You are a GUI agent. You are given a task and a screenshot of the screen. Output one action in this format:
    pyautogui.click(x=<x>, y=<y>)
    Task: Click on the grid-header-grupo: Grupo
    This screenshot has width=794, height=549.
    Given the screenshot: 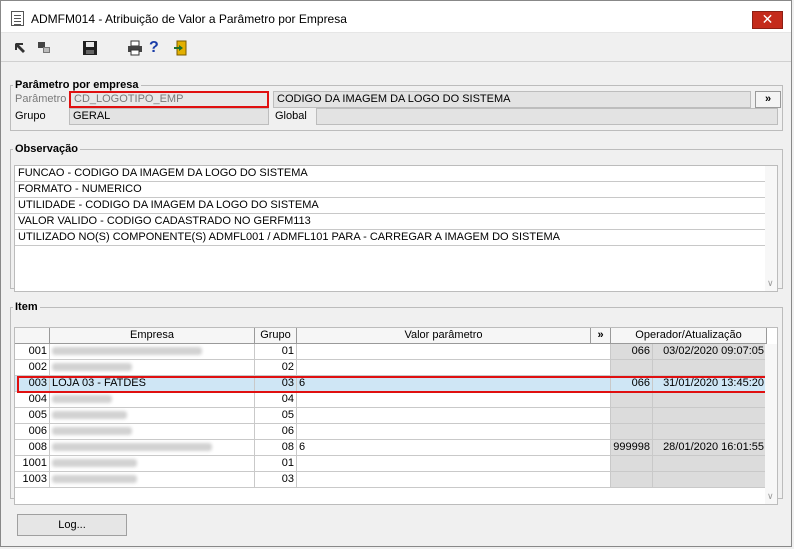 What is the action you would take?
    pyautogui.click(x=276, y=336)
    